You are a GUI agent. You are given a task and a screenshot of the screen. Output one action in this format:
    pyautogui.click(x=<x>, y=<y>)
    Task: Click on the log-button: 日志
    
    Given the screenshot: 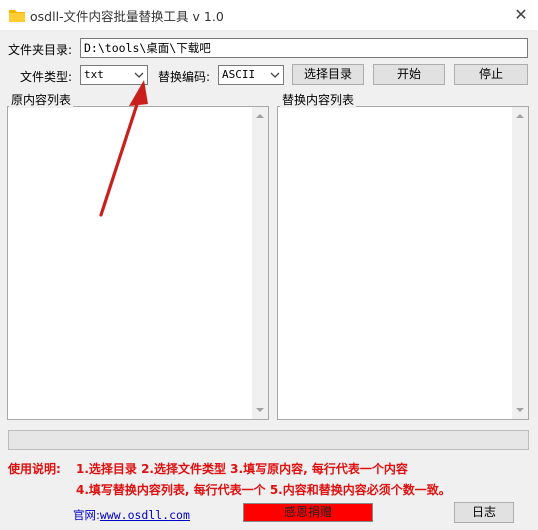 What is the action you would take?
    pyautogui.click(x=484, y=512)
    